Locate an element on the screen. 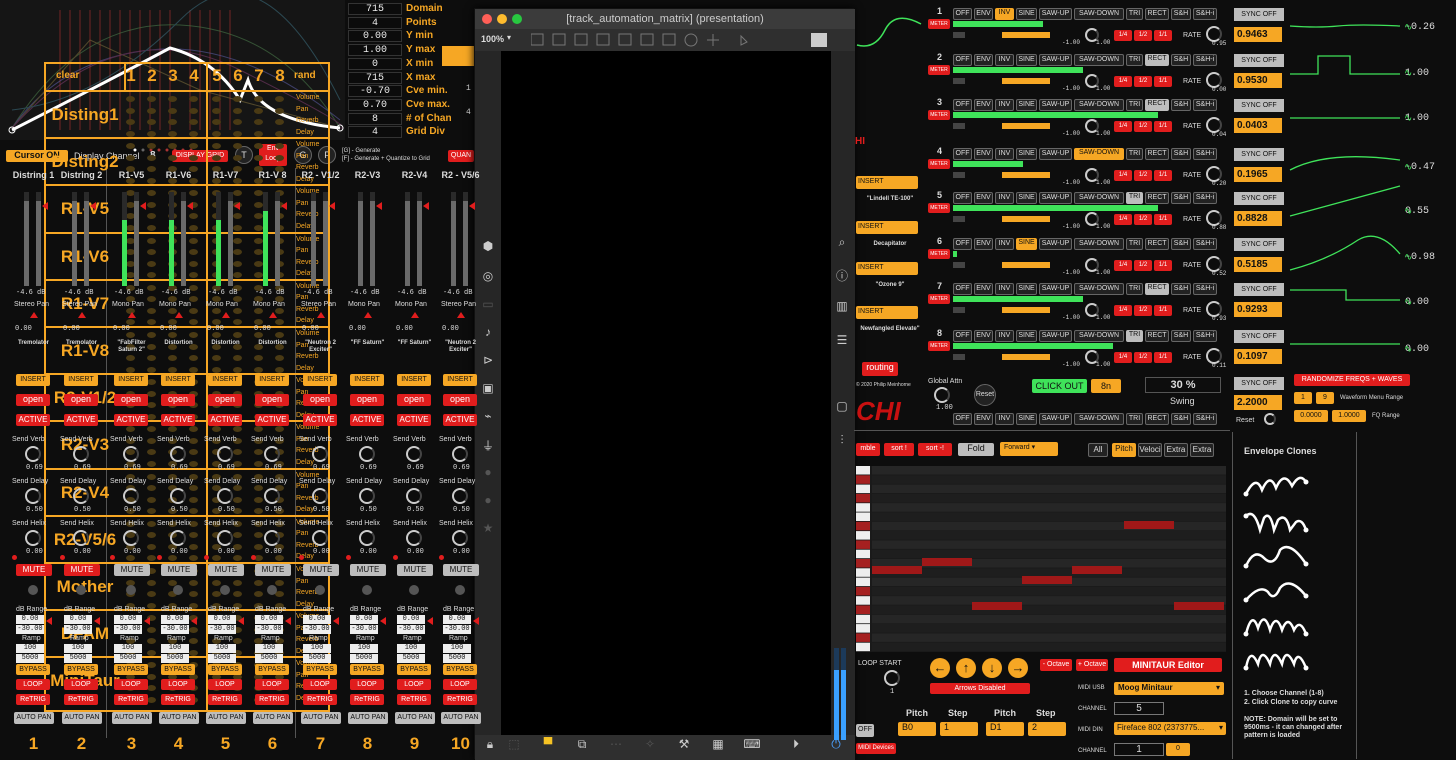  minimize-icon is located at coordinates (502, 19).